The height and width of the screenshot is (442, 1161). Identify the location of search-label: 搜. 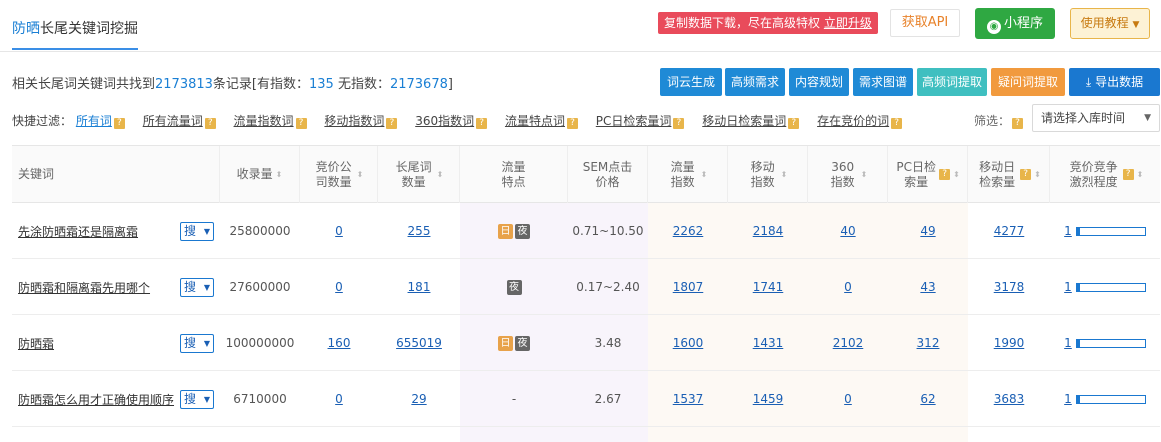
(190, 287).